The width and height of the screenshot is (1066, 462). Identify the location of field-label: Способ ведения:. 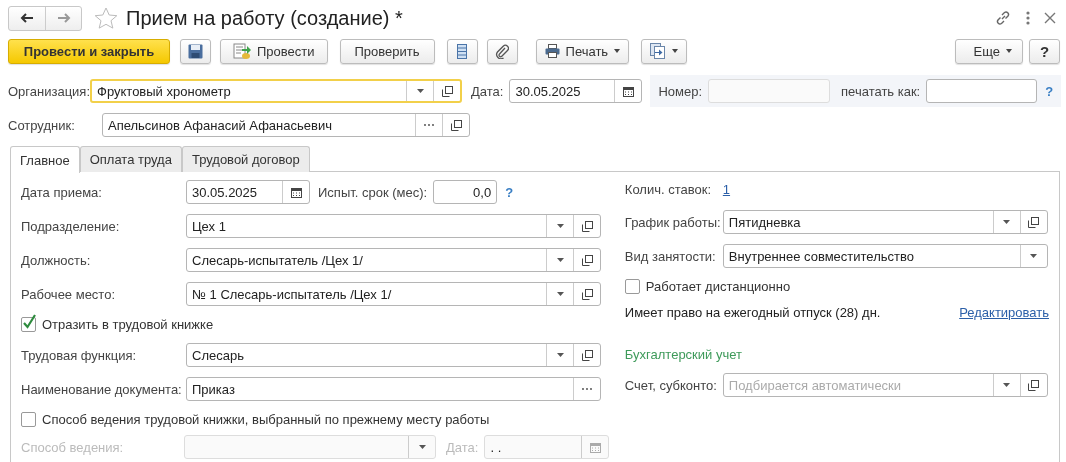
(73, 447).